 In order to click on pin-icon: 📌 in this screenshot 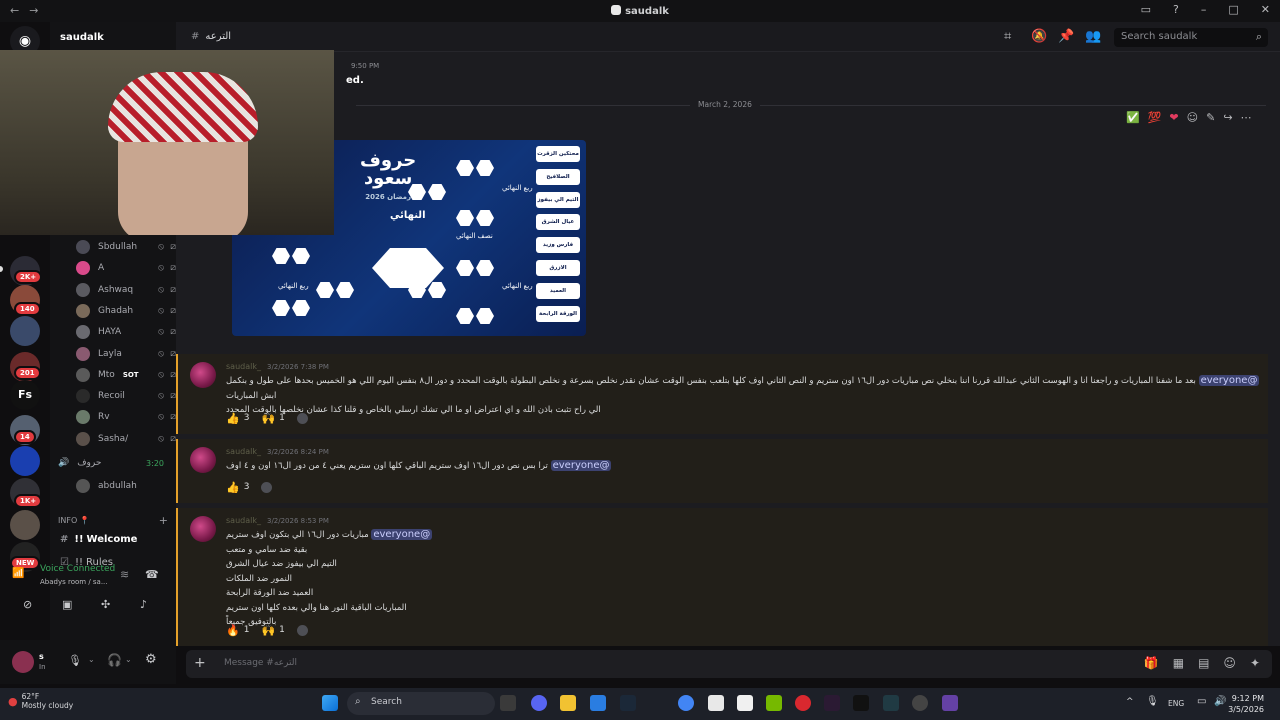, I will do `click(1066, 36)`.